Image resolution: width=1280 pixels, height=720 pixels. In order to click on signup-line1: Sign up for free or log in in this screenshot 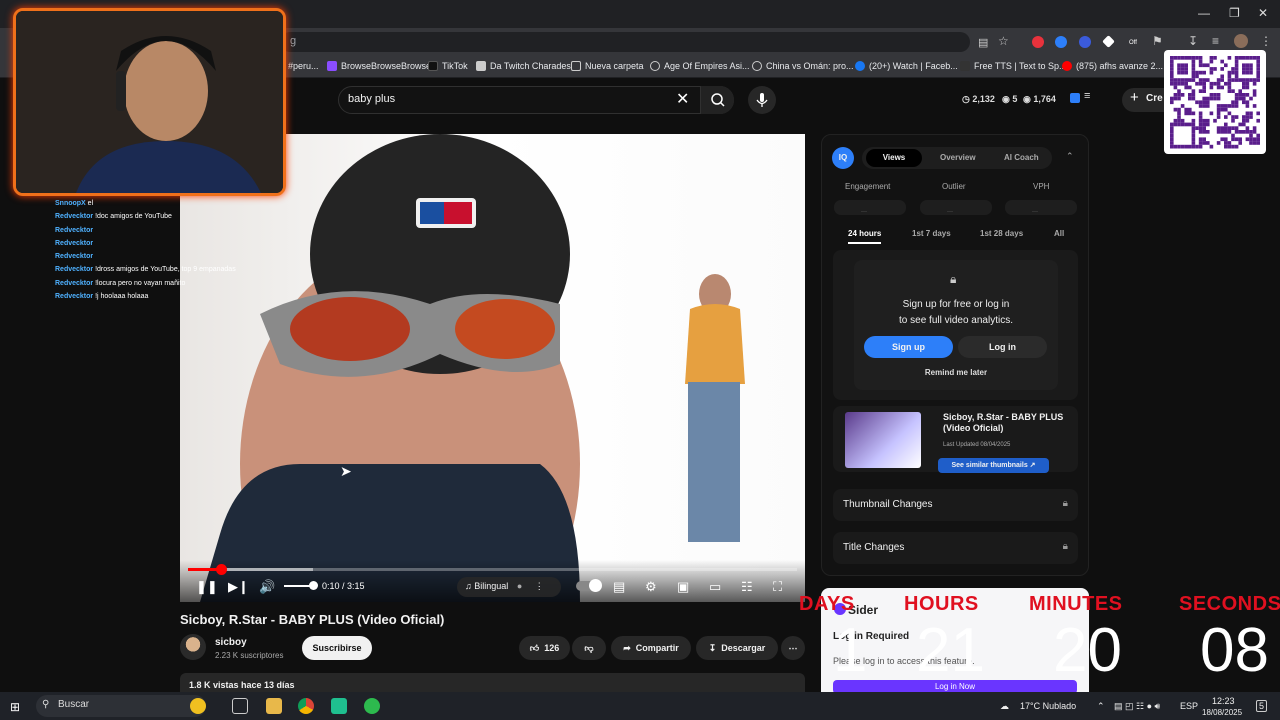, I will do `click(956, 304)`.